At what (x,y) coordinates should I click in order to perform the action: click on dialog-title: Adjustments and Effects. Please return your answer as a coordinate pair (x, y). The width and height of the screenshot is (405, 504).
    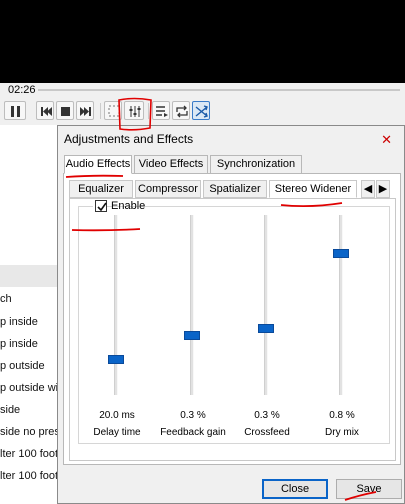
    Looking at the image, I should click on (129, 139).